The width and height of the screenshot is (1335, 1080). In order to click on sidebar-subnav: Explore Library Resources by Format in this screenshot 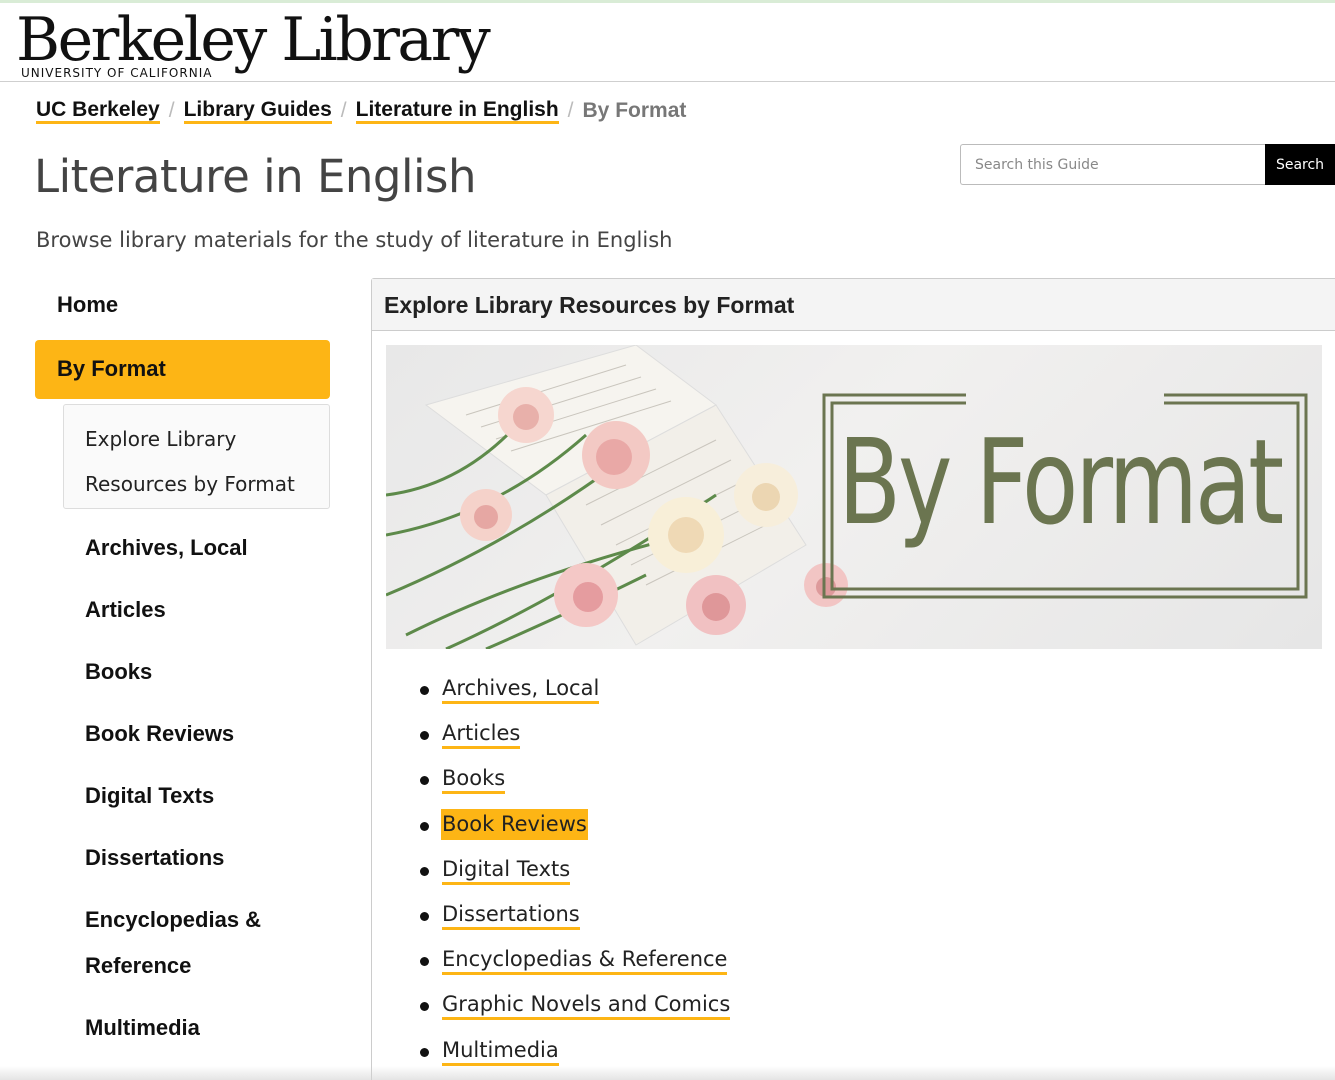, I will do `click(196, 456)`.